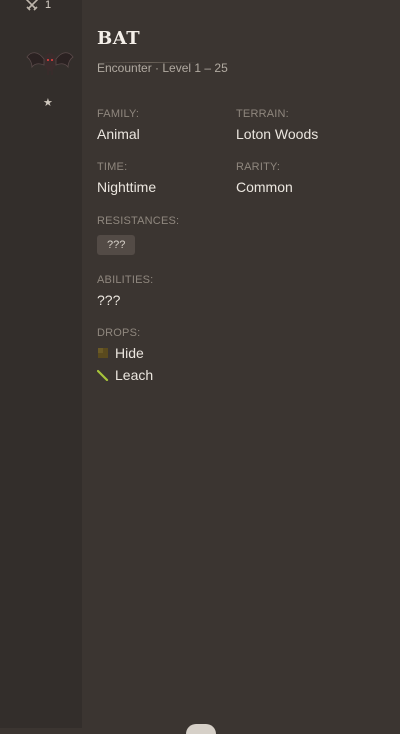 The width and height of the screenshot is (400, 734). What do you see at coordinates (264, 187) in the screenshot?
I see `rarity-value: Common` at bounding box center [264, 187].